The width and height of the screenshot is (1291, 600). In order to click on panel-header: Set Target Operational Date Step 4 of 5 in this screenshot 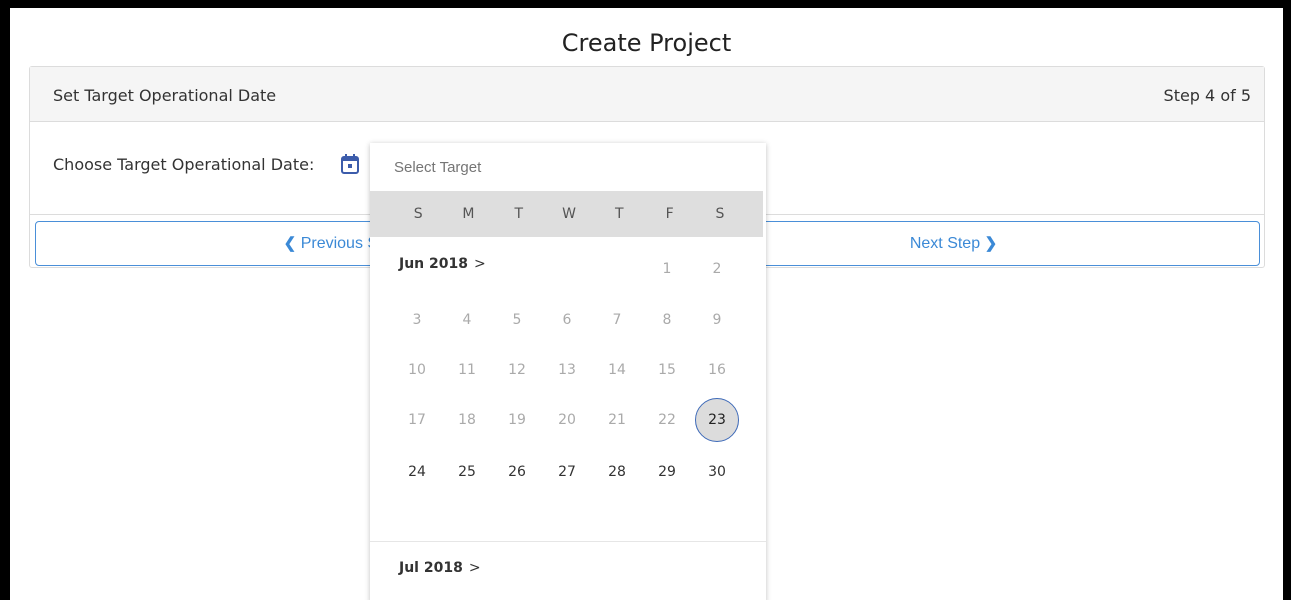, I will do `click(647, 94)`.